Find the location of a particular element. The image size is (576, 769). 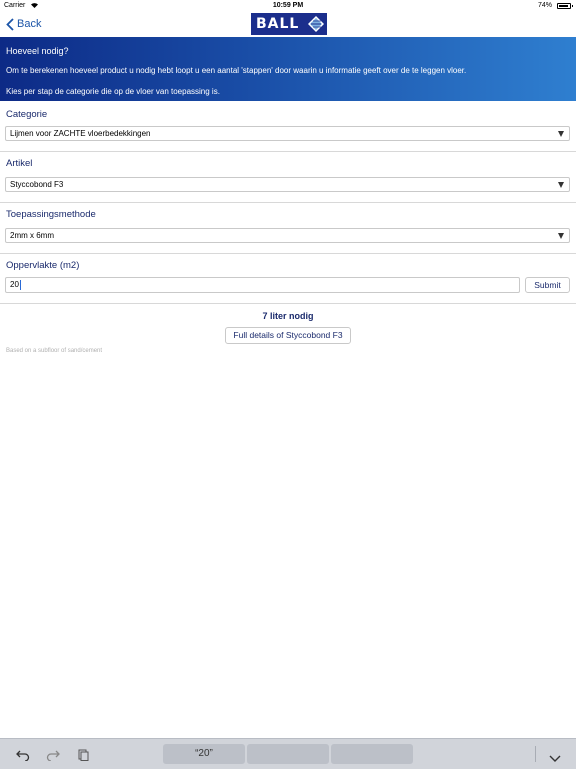

methode-value: 2mm x 6mm is located at coordinates (32, 235).